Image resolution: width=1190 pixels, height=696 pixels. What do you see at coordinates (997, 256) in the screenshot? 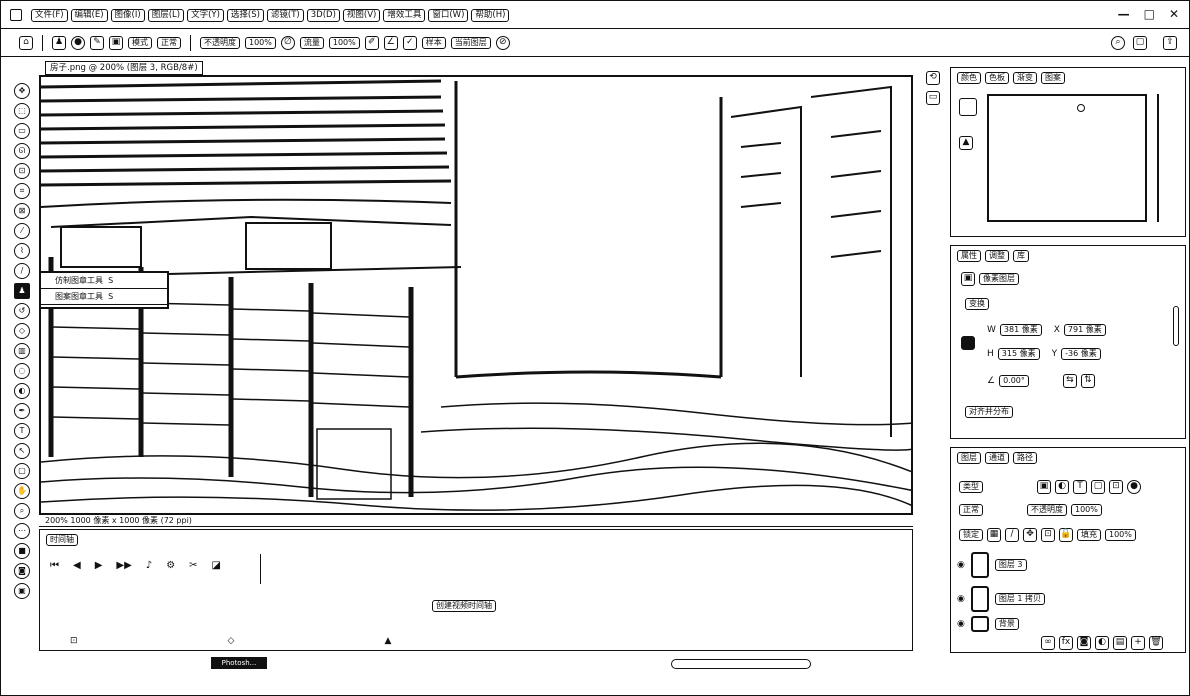
I see `tab-adjustments: 调整` at bounding box center [997, 256].